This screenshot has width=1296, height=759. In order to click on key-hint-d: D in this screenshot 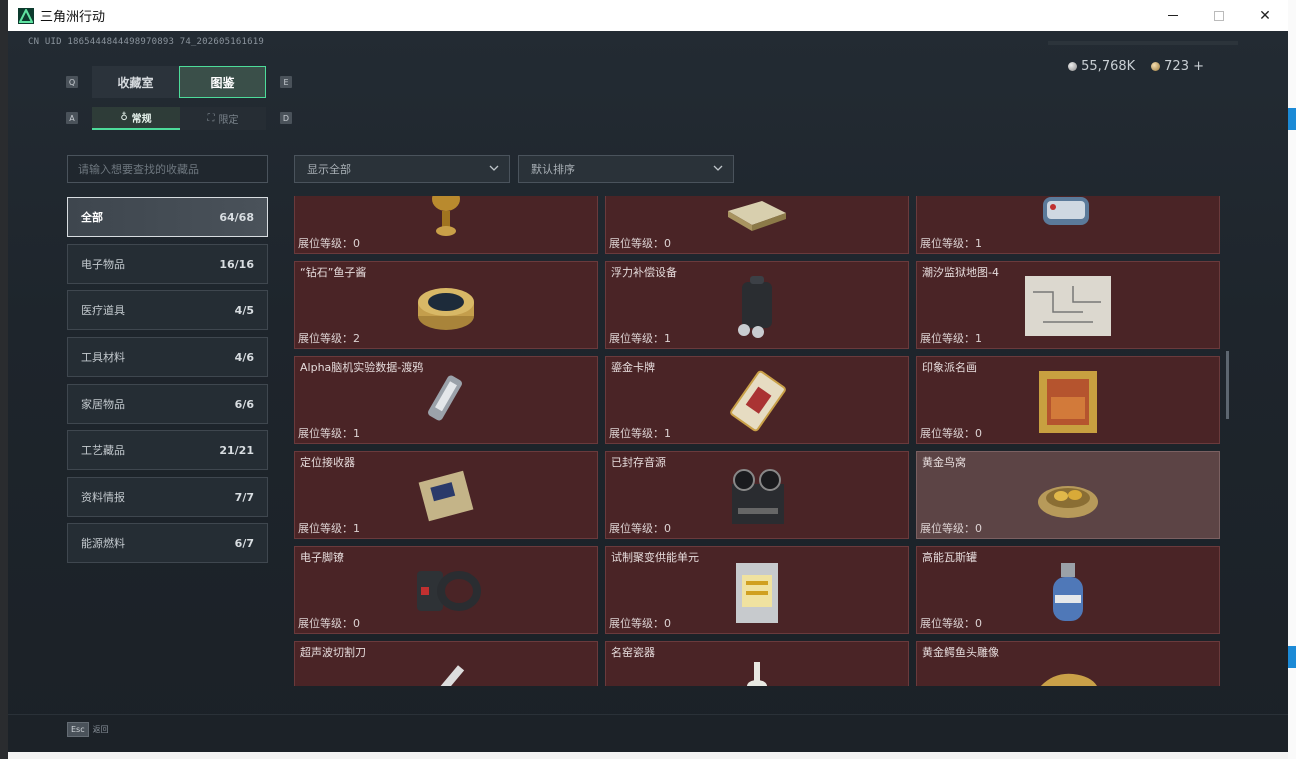, I will do `click(286, 118)`.